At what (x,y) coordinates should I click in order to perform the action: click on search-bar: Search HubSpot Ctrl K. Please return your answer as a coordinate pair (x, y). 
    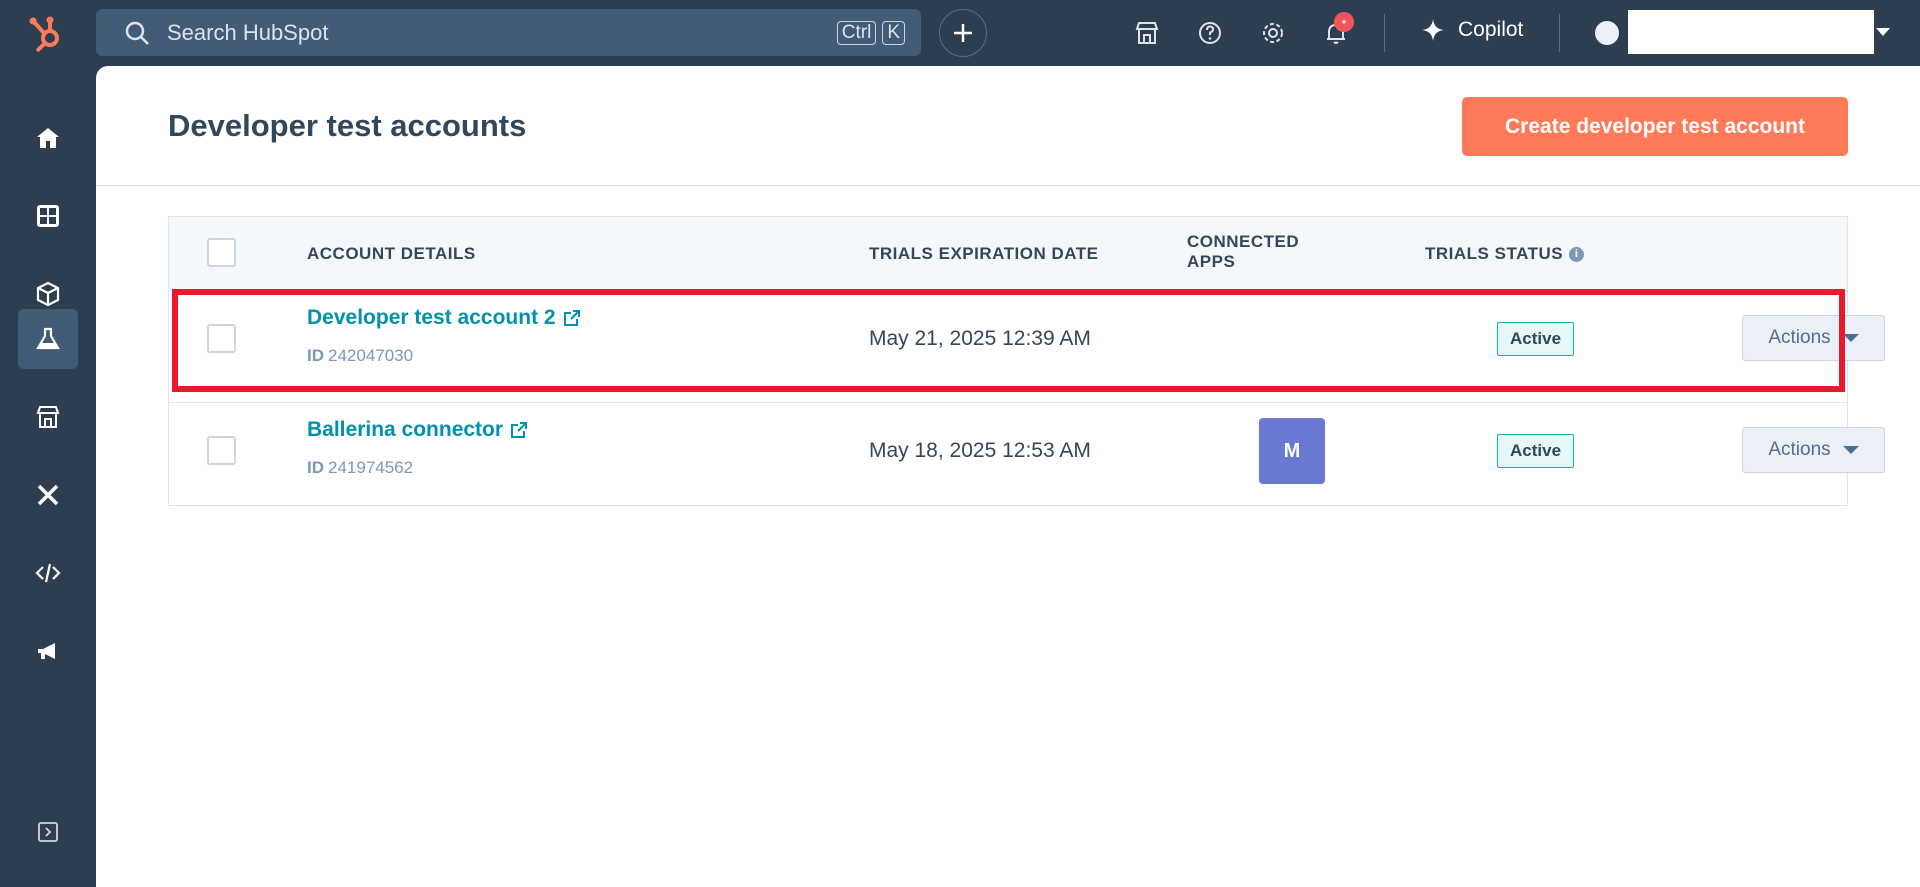
    Looking at the image, I should click on (508, 32).